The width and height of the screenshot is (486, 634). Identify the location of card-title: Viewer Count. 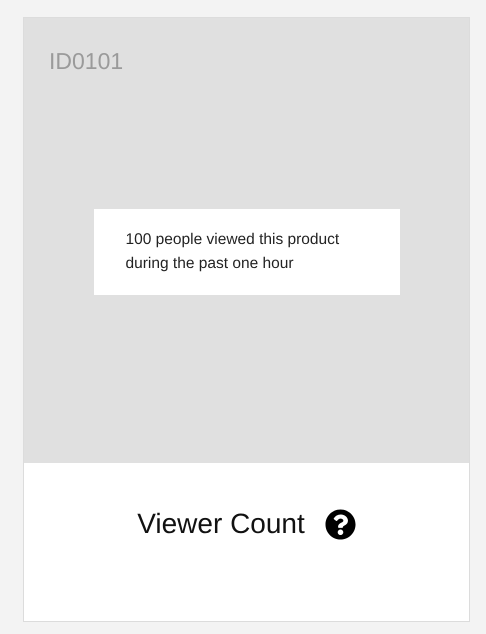
(221, 524).